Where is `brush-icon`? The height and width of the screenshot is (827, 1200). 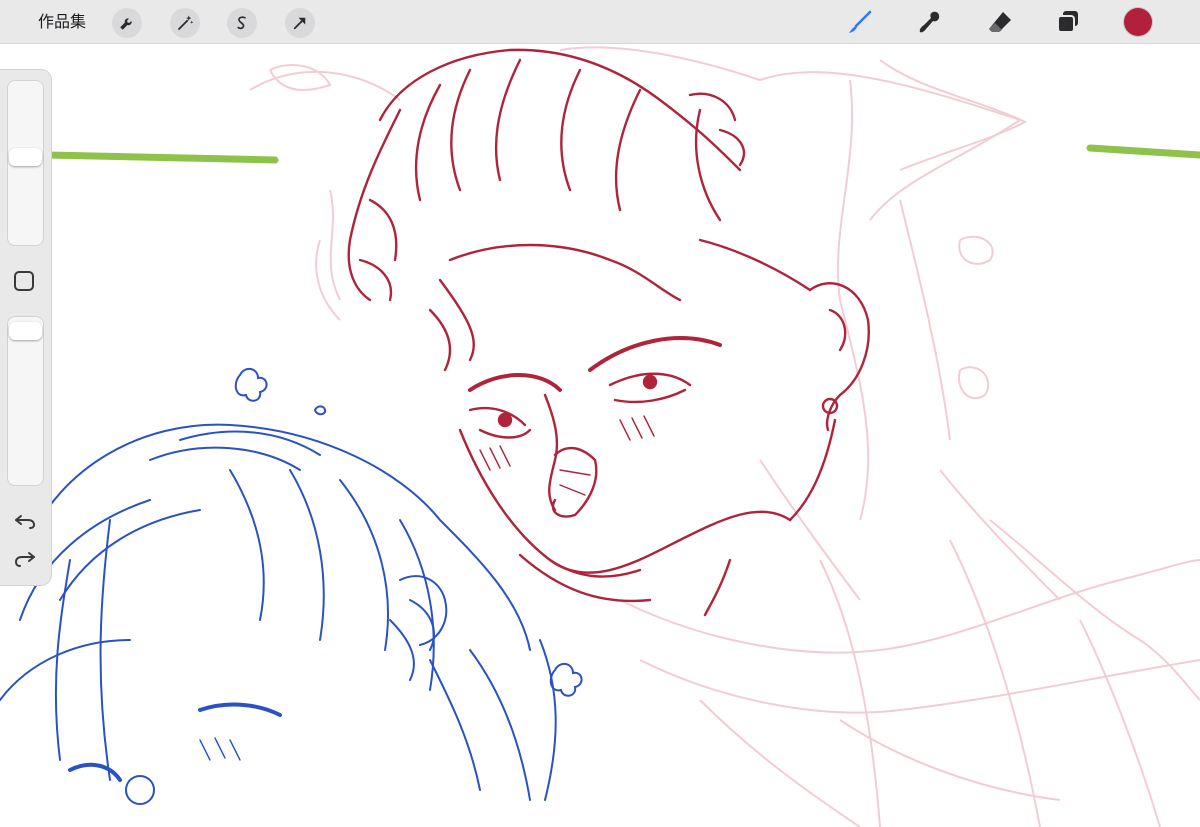 brush-icon is located at coordinates (860, 21).